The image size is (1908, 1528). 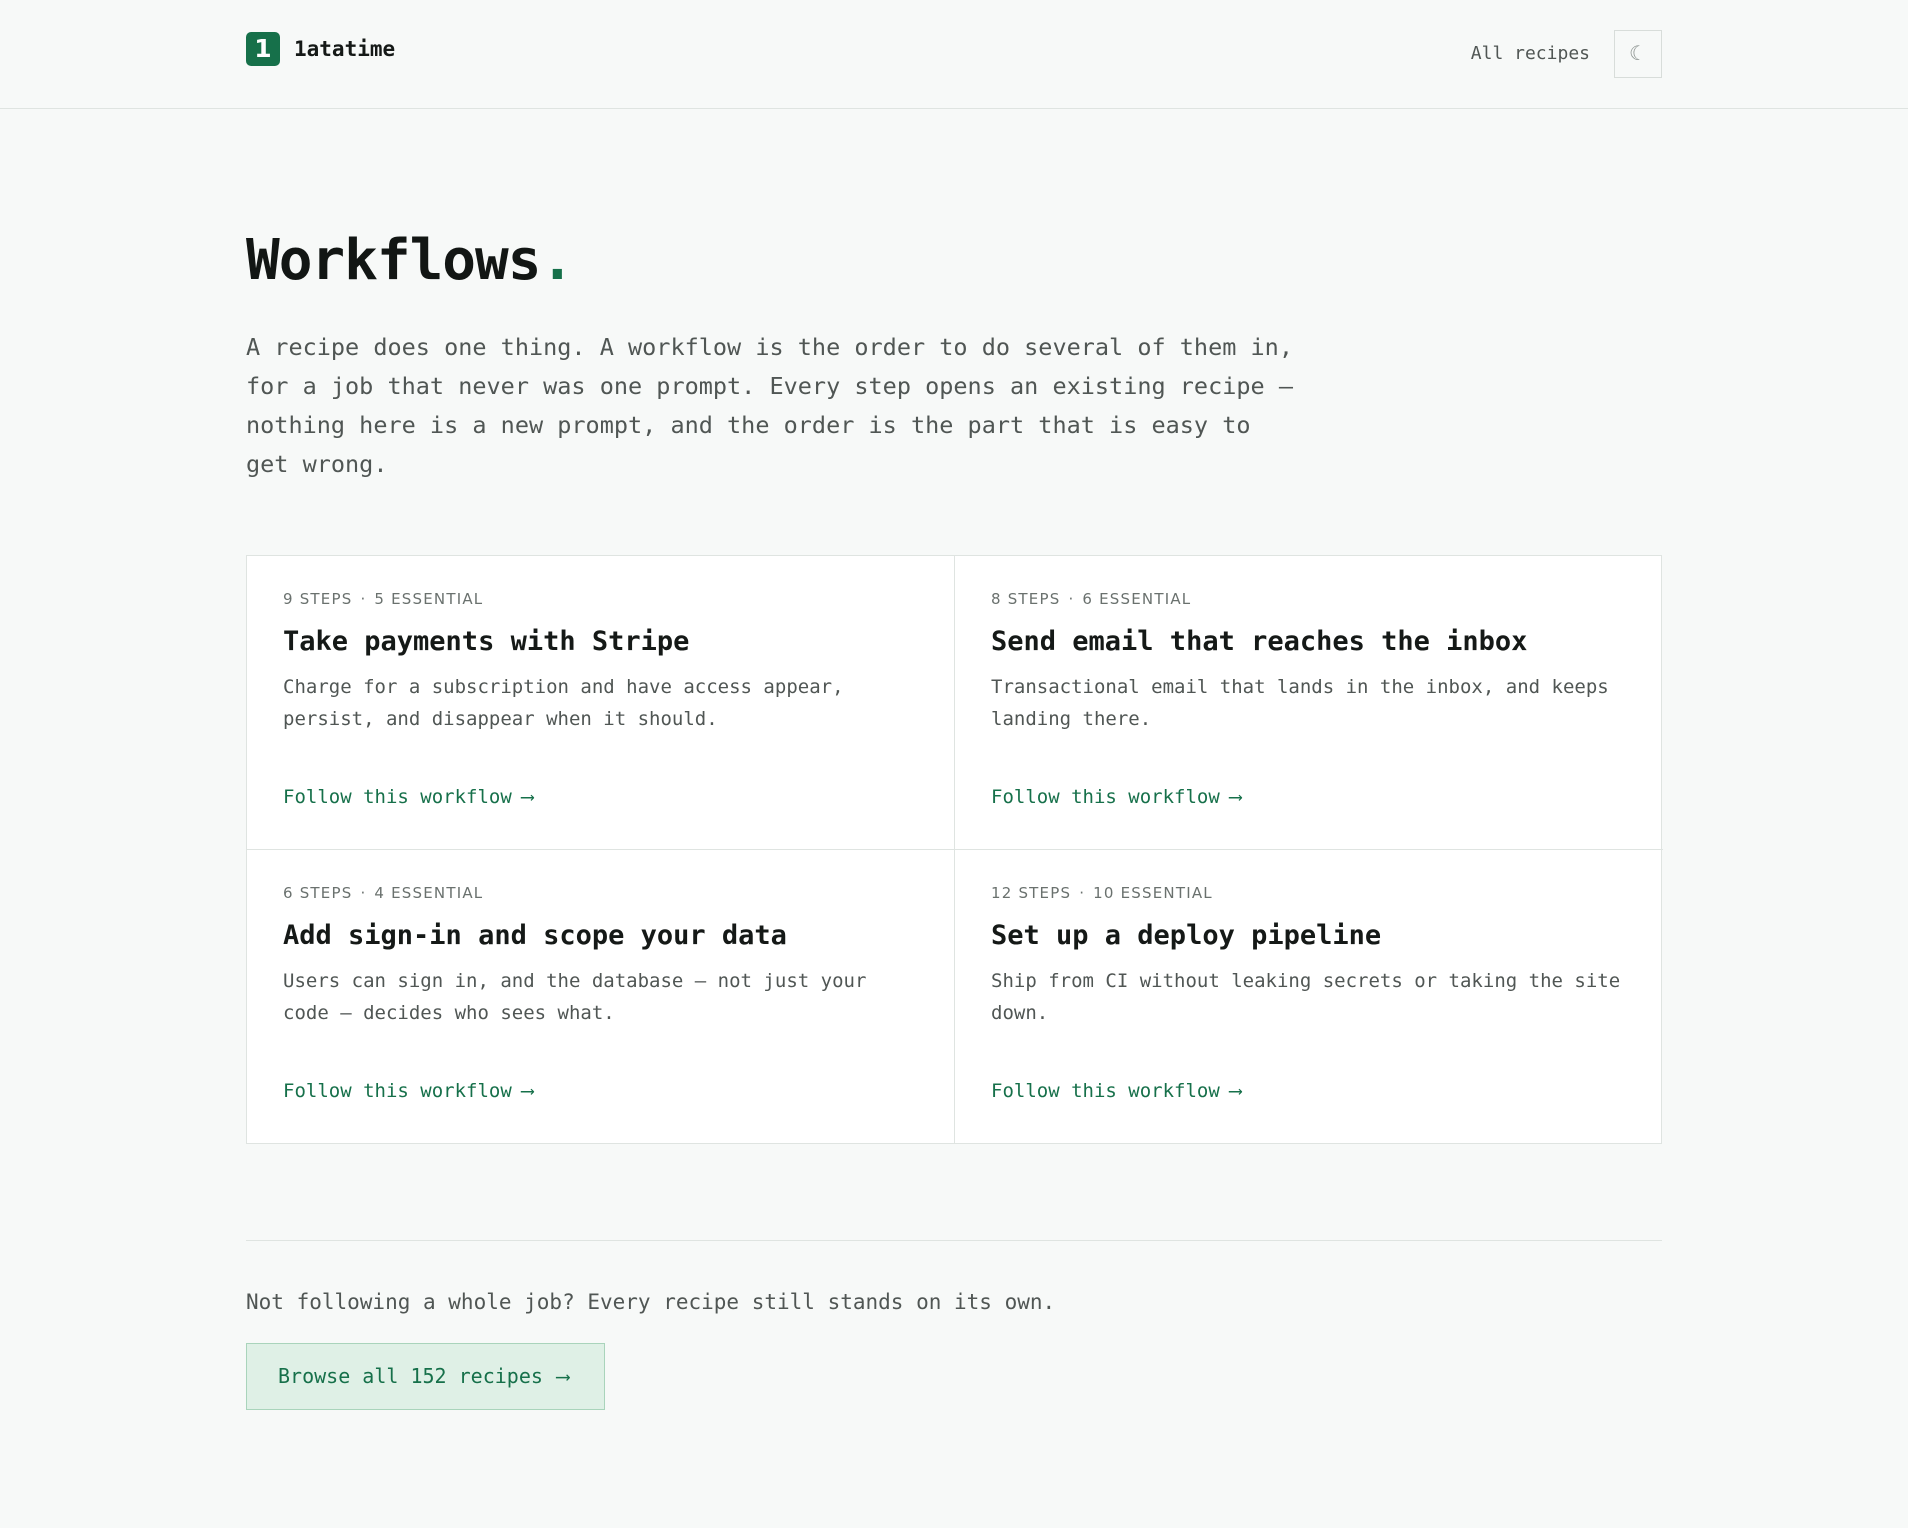 What do you see at coordinates (1638, 54) in the screenshot?
I see `theme-toggle-moon-icon: ☾` at bounding box center [1638, 54].